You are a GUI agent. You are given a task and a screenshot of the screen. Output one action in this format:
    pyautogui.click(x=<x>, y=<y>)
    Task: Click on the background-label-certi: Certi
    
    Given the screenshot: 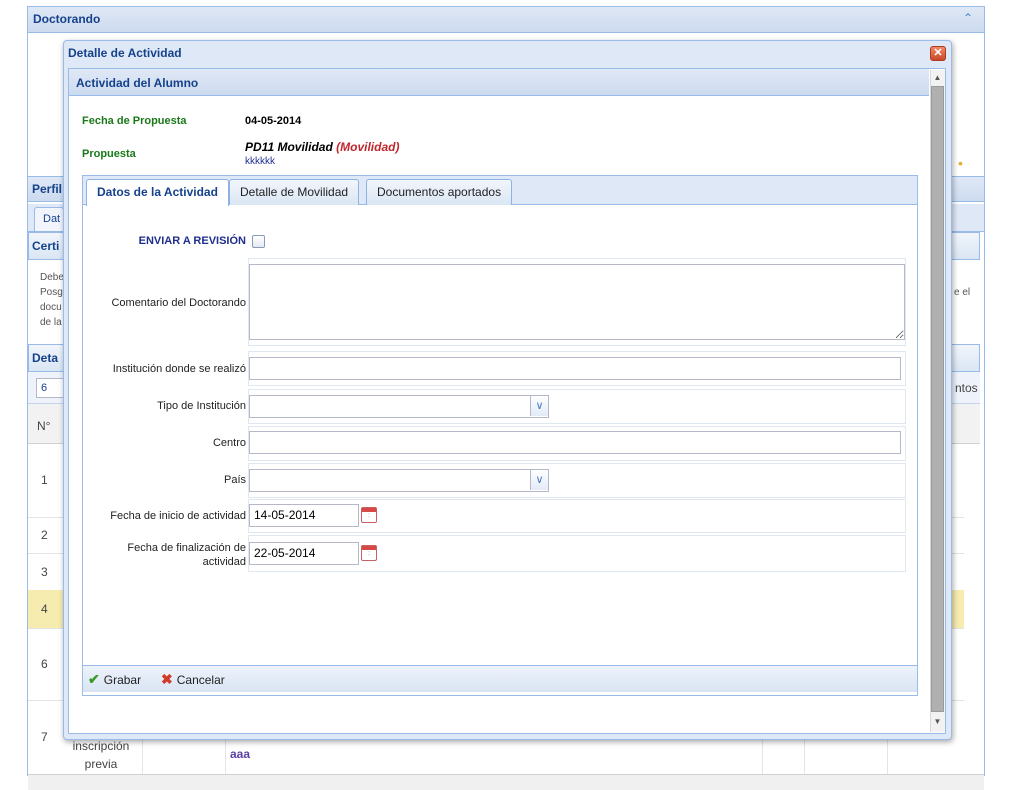 What is the action you would take?
    pyautogui.click(x=46, y=246)
    